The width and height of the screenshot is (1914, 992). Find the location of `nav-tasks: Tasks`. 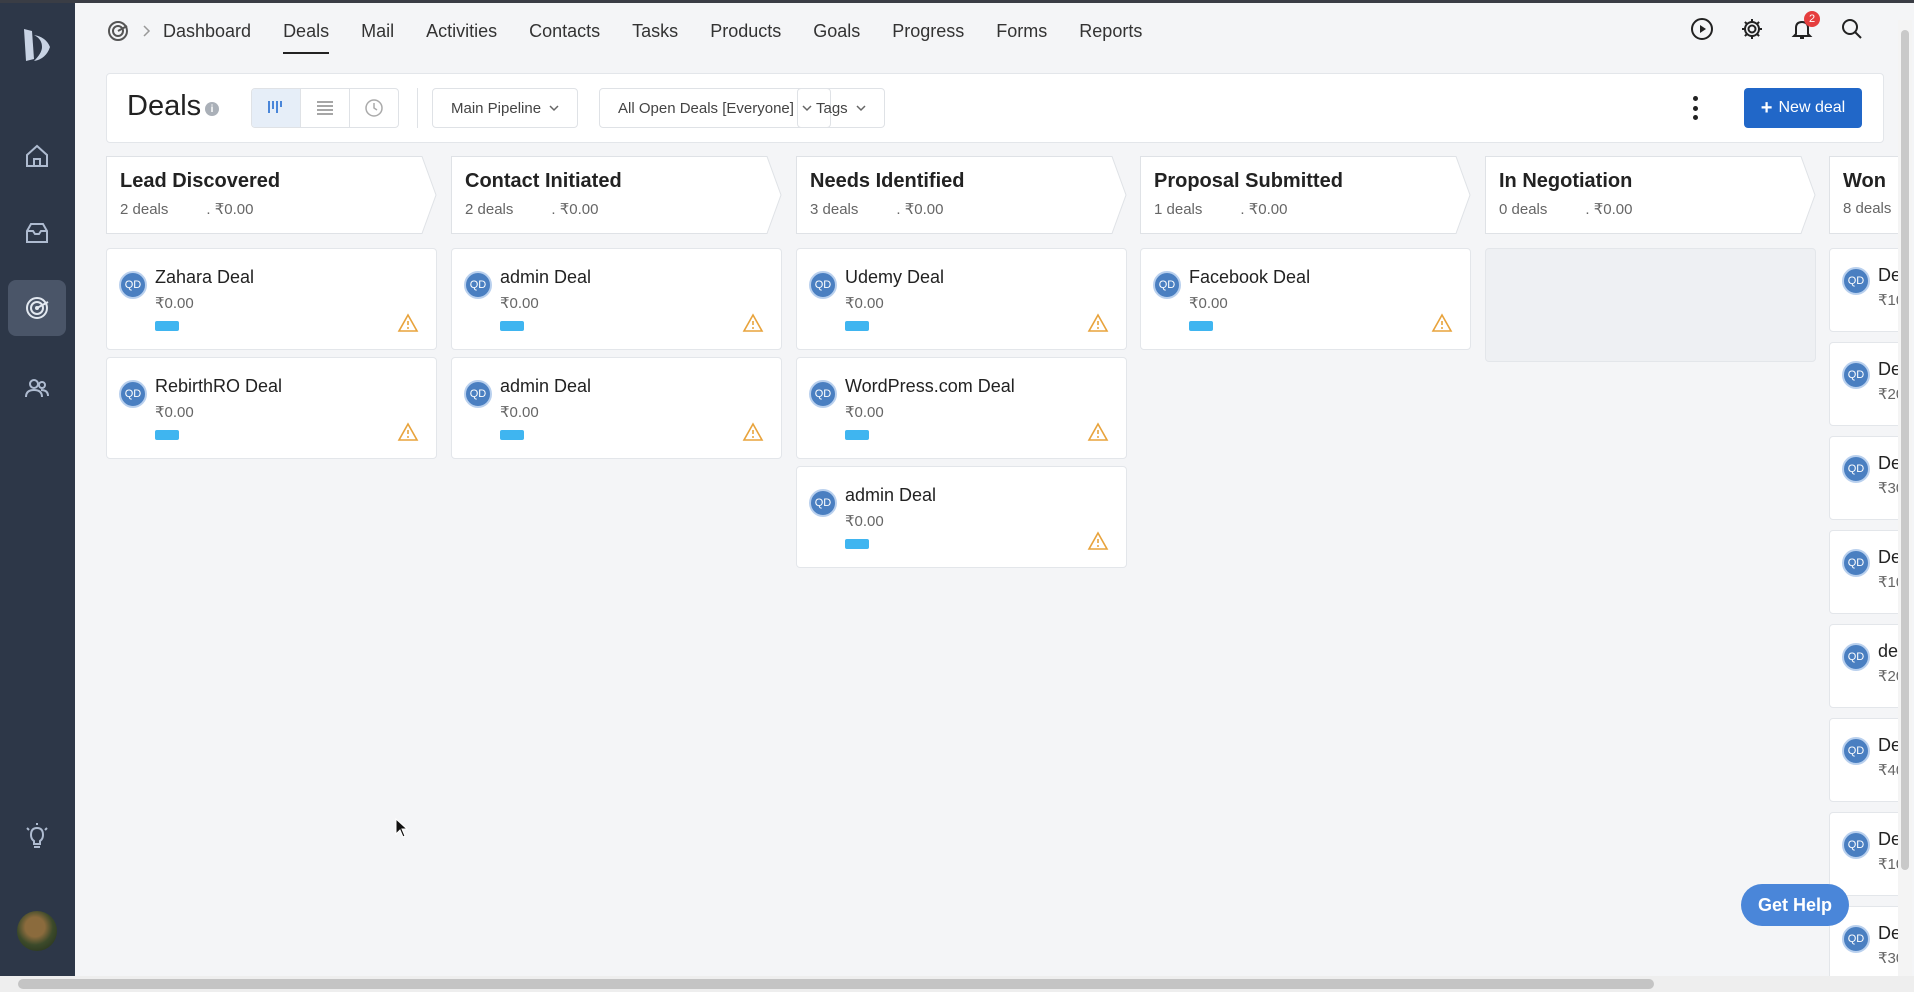

nav-tasks: Tasks is located at coordinates (655, 31).